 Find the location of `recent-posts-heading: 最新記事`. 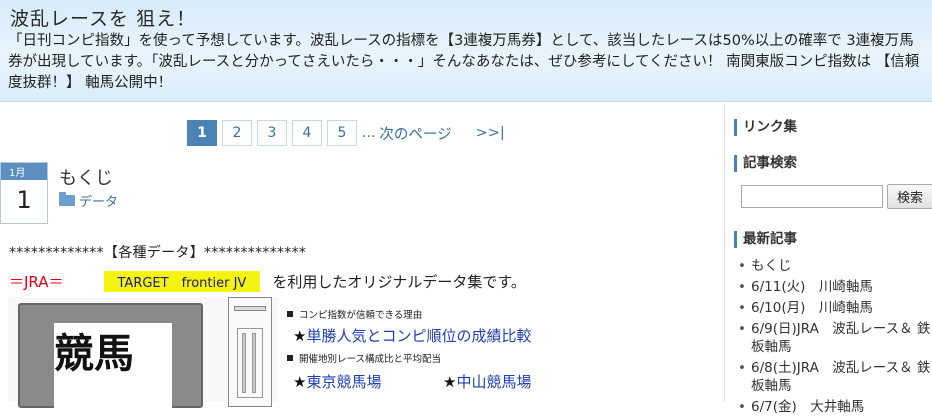

recent-posts-heading: 最新記事 is located at coordinates (765, 239).